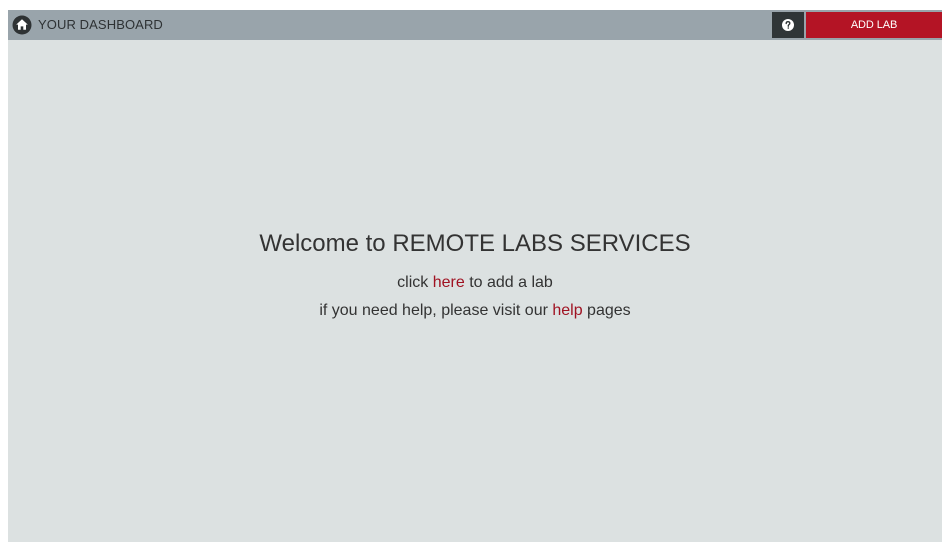 Image resolution: width=942 pixels, height=542 pixels. What do you see at coordinates (22, 25) in the screenshot?
I see `home-icon` at bounding box center [22, 25].